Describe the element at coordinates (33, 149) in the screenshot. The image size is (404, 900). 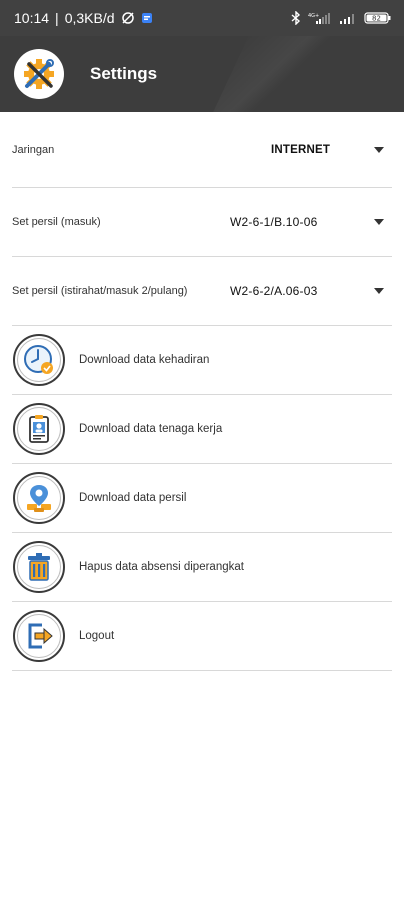
I see `setting-label: Jaringan` at that location.